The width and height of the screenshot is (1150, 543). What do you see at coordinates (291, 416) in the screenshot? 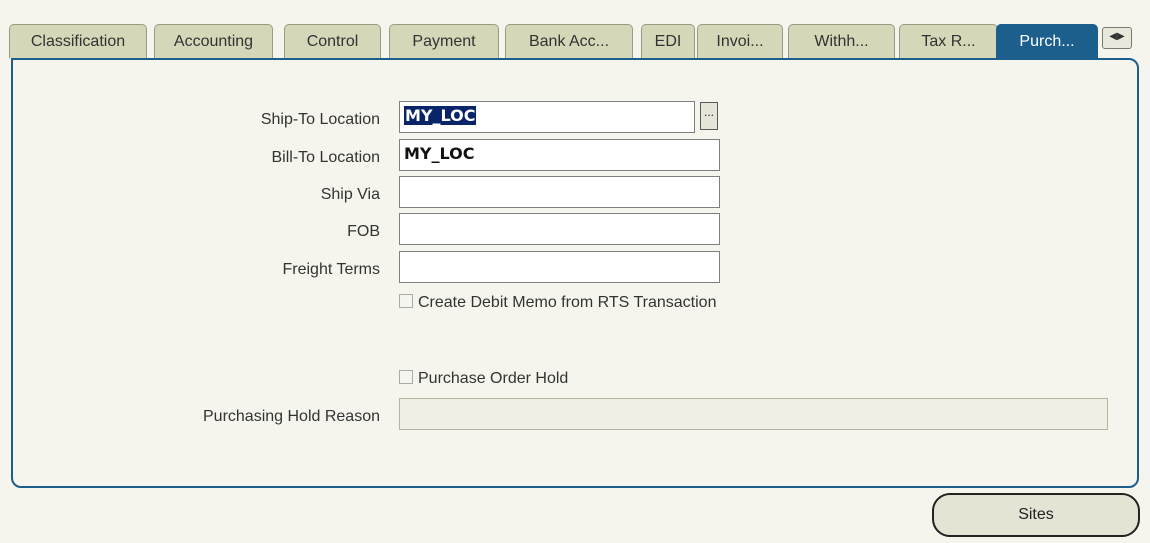
I see `purchasing-hold-reason-label: Purchasing Hold Reason` at bounding box center [291, 416].